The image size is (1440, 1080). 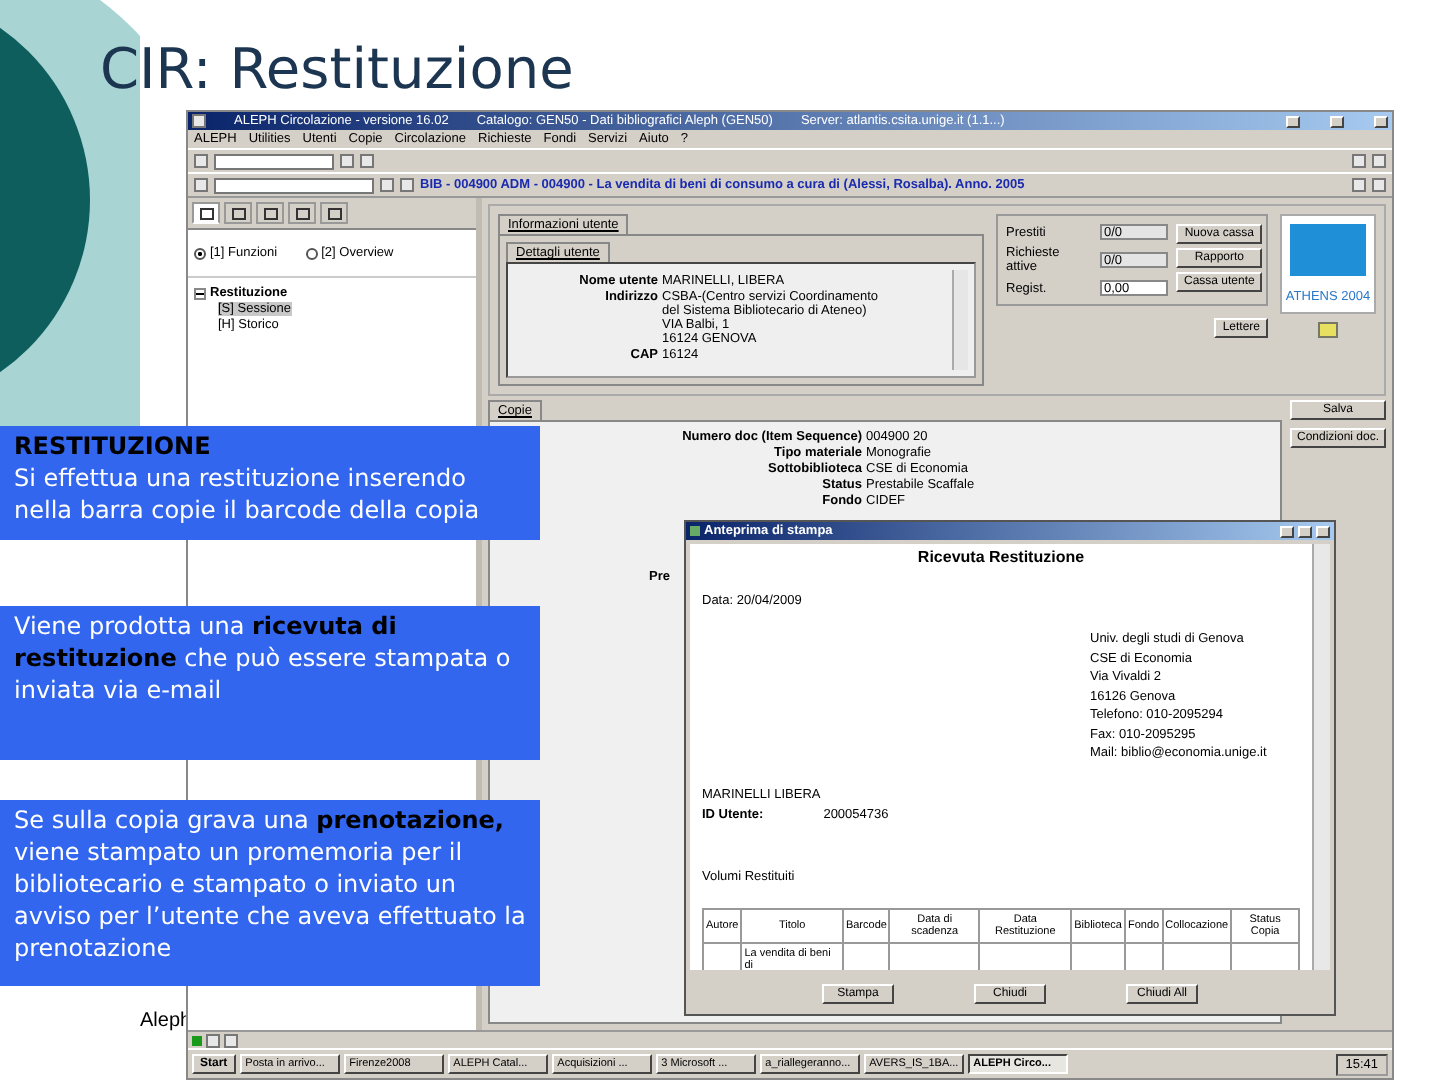 I want to click on receipt-heading: Ricevuta Restituzione, so click(x=1001, y=557).